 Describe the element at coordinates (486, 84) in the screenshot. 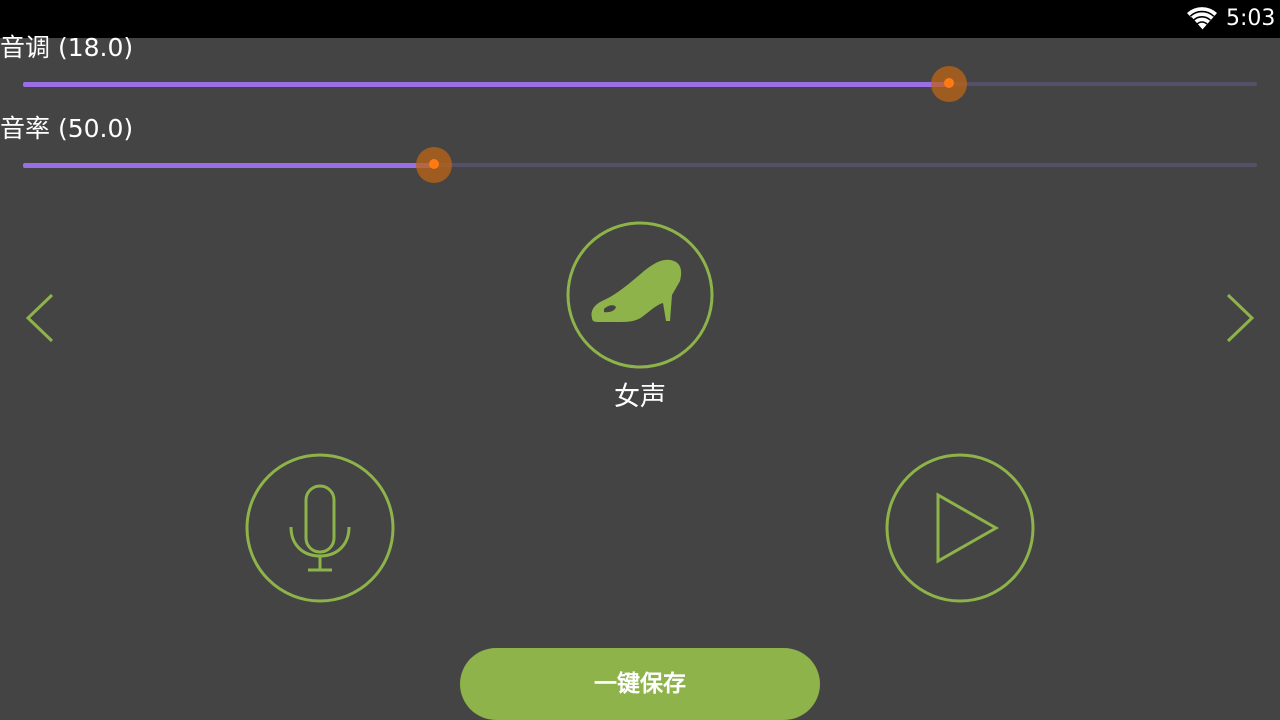

I see `pitch-slider-fill` at that location.